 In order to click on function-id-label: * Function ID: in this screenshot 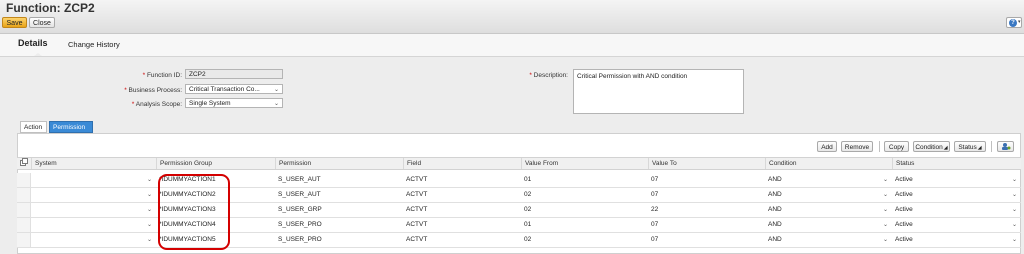, I will do `click(162, 75)`.